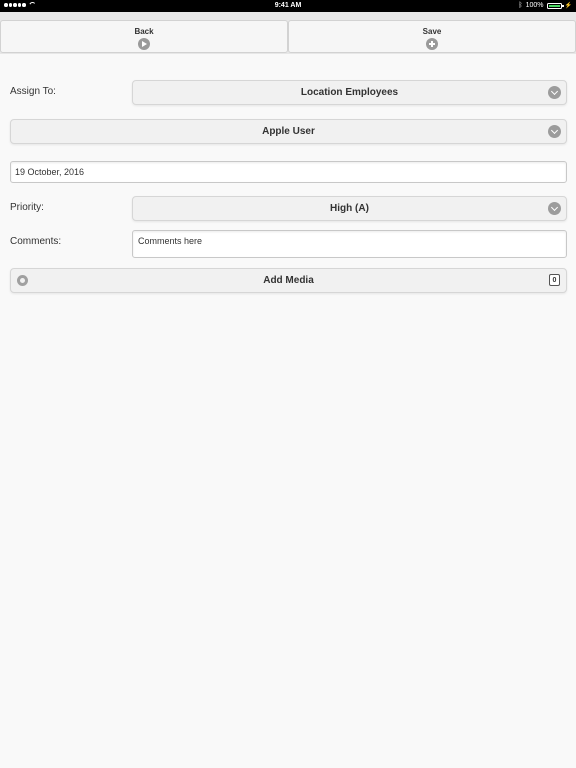  I want to click on priority-label: Priority:, so click(27, 207).